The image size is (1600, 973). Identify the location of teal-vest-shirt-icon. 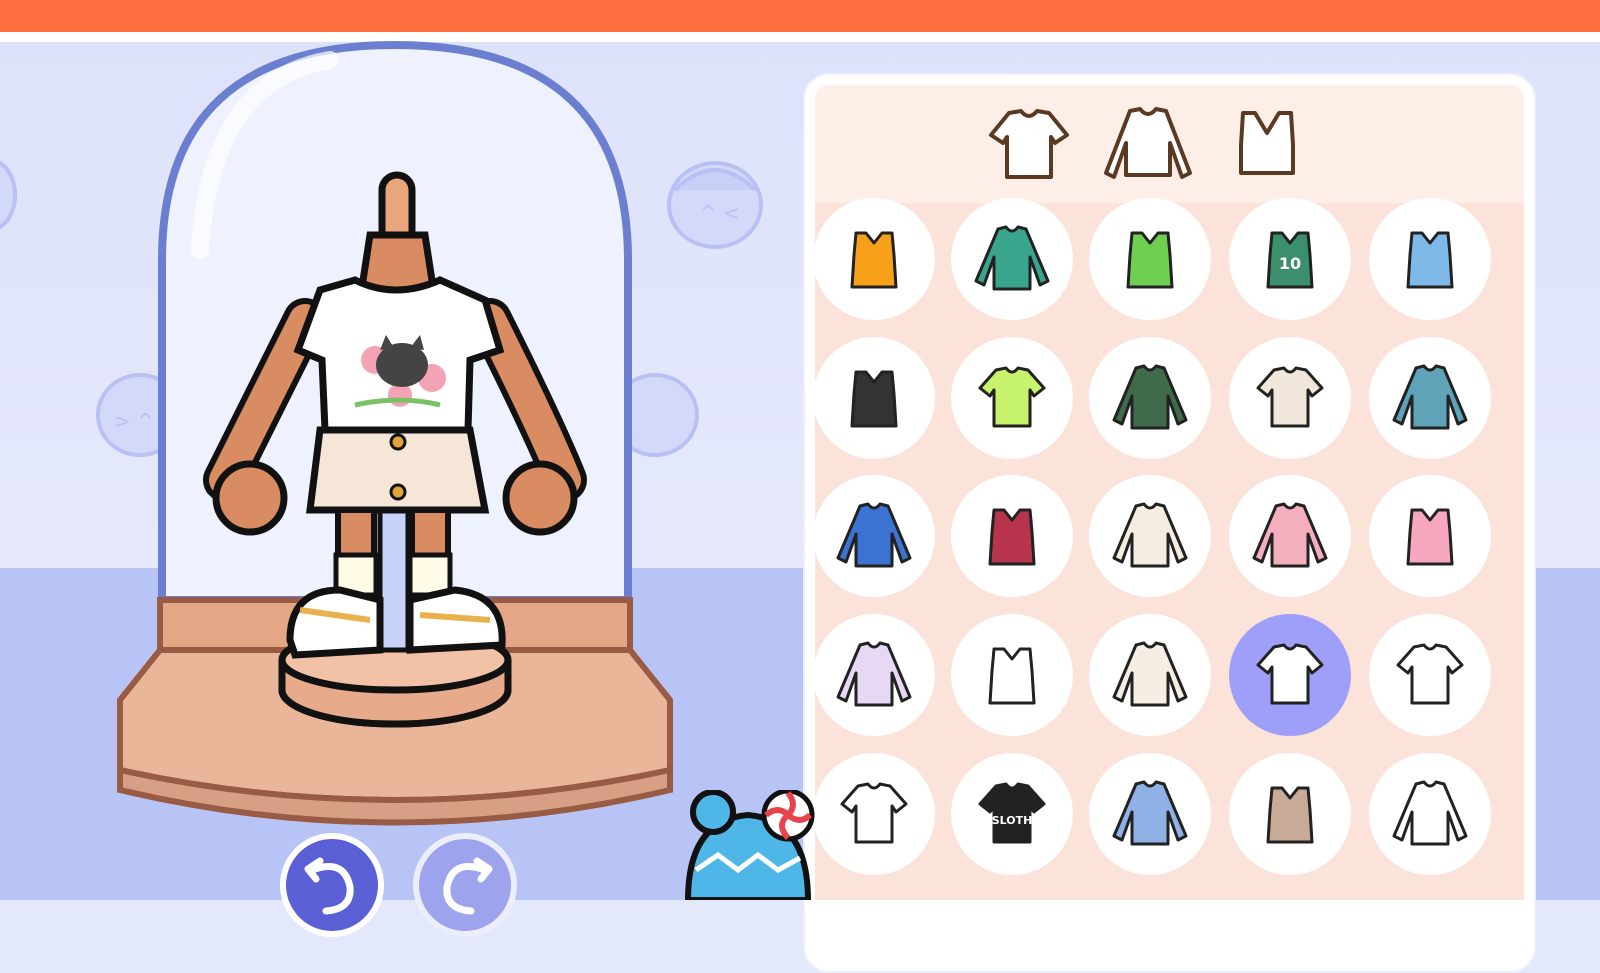
(1012, 258).